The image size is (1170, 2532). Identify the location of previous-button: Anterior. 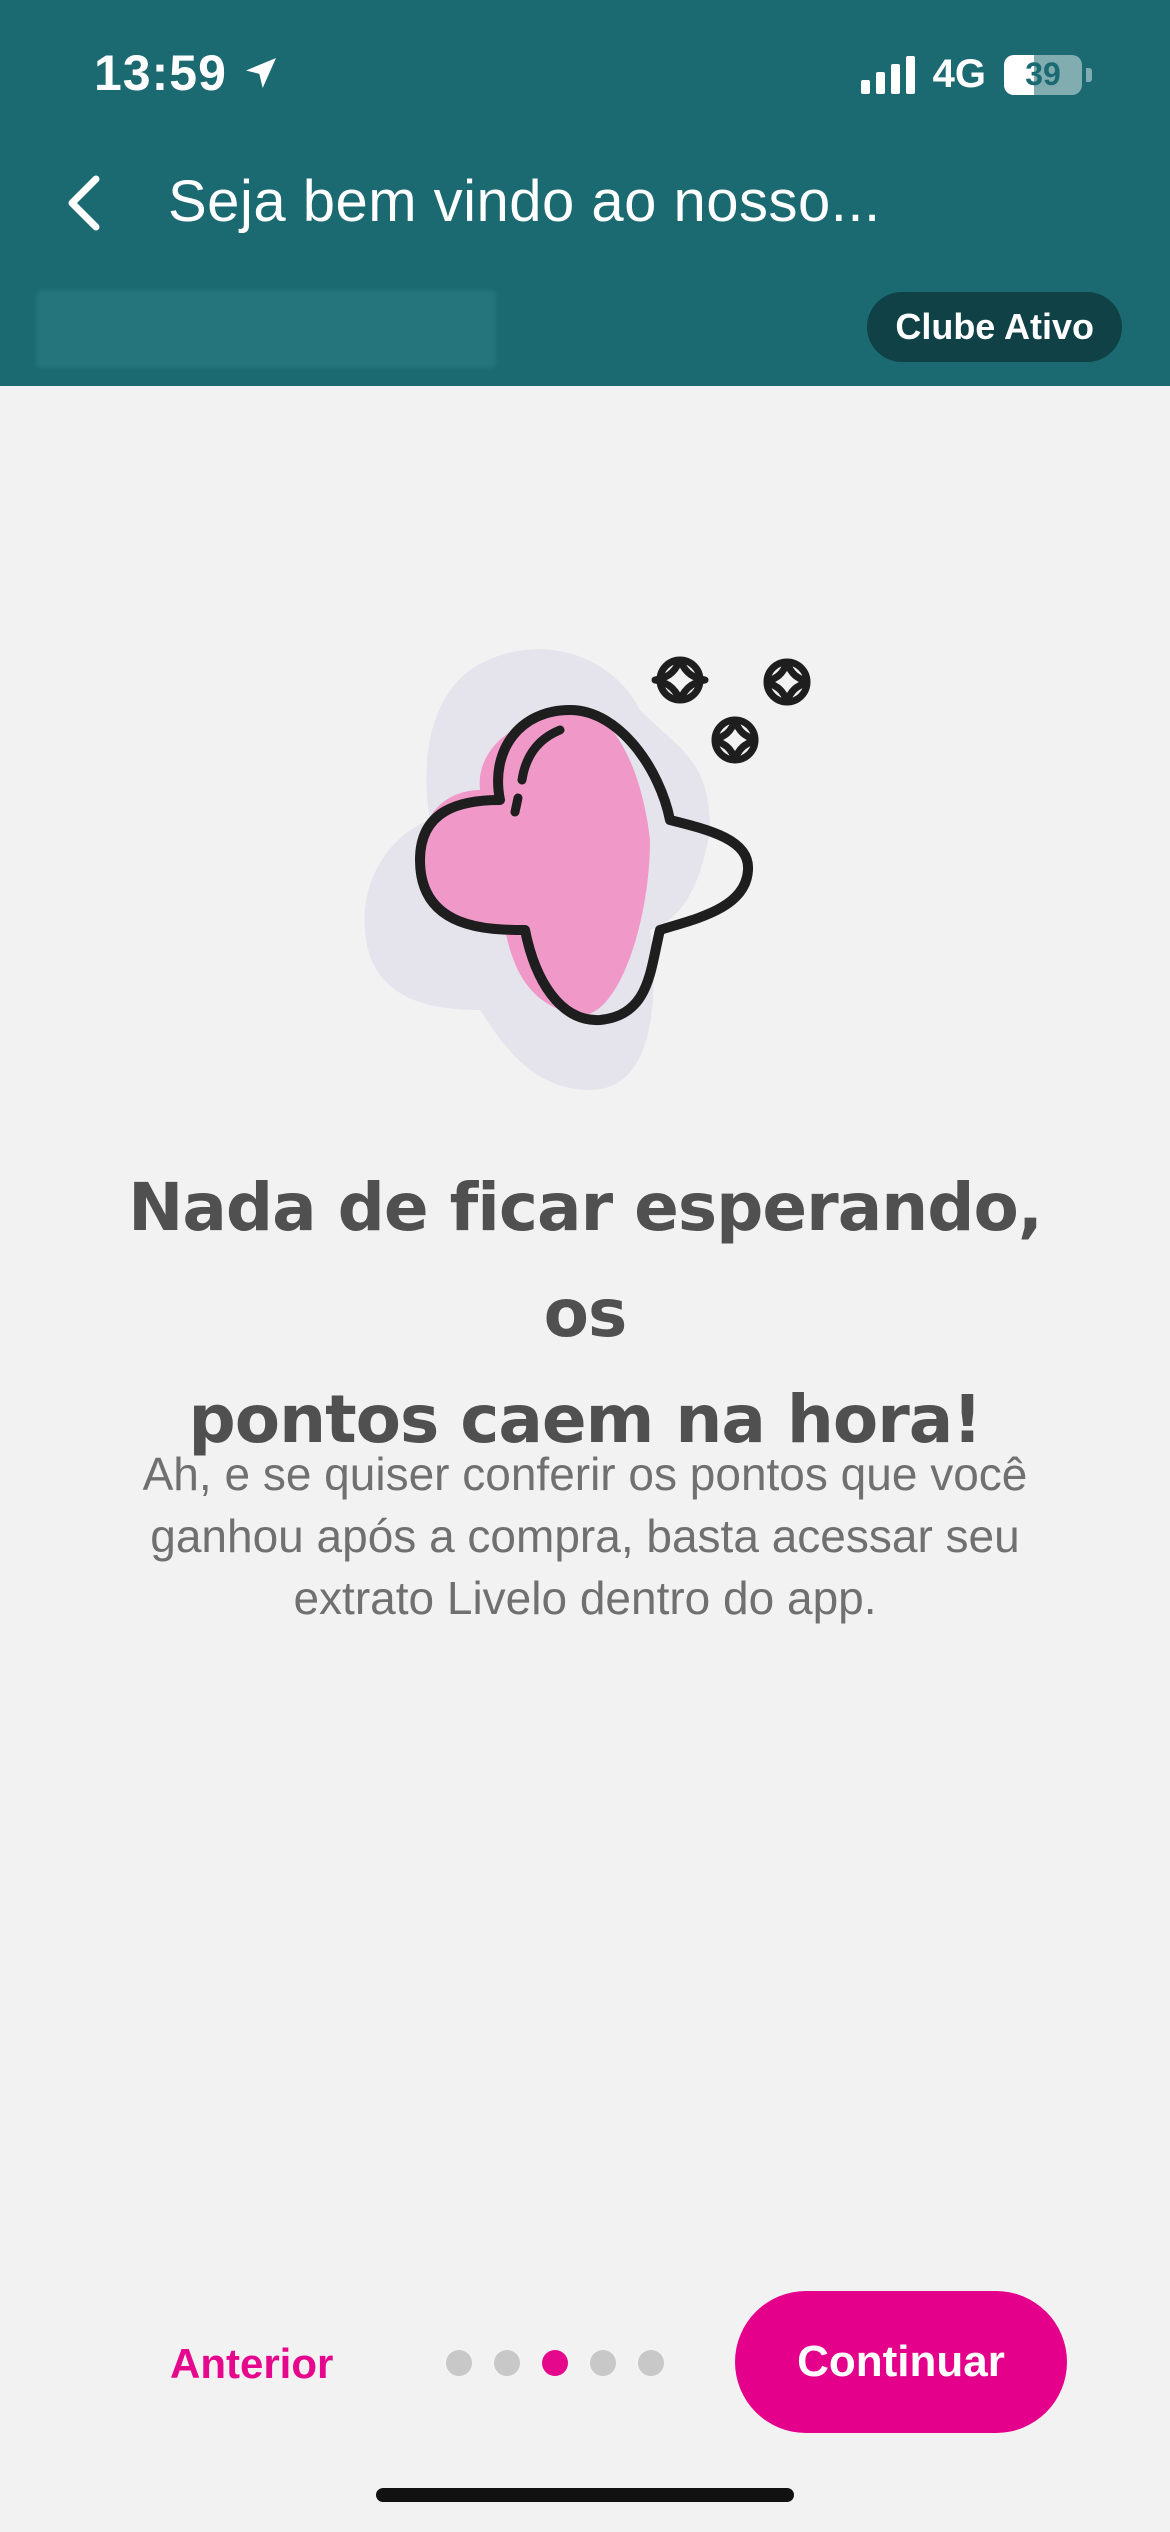
(251, 2364).